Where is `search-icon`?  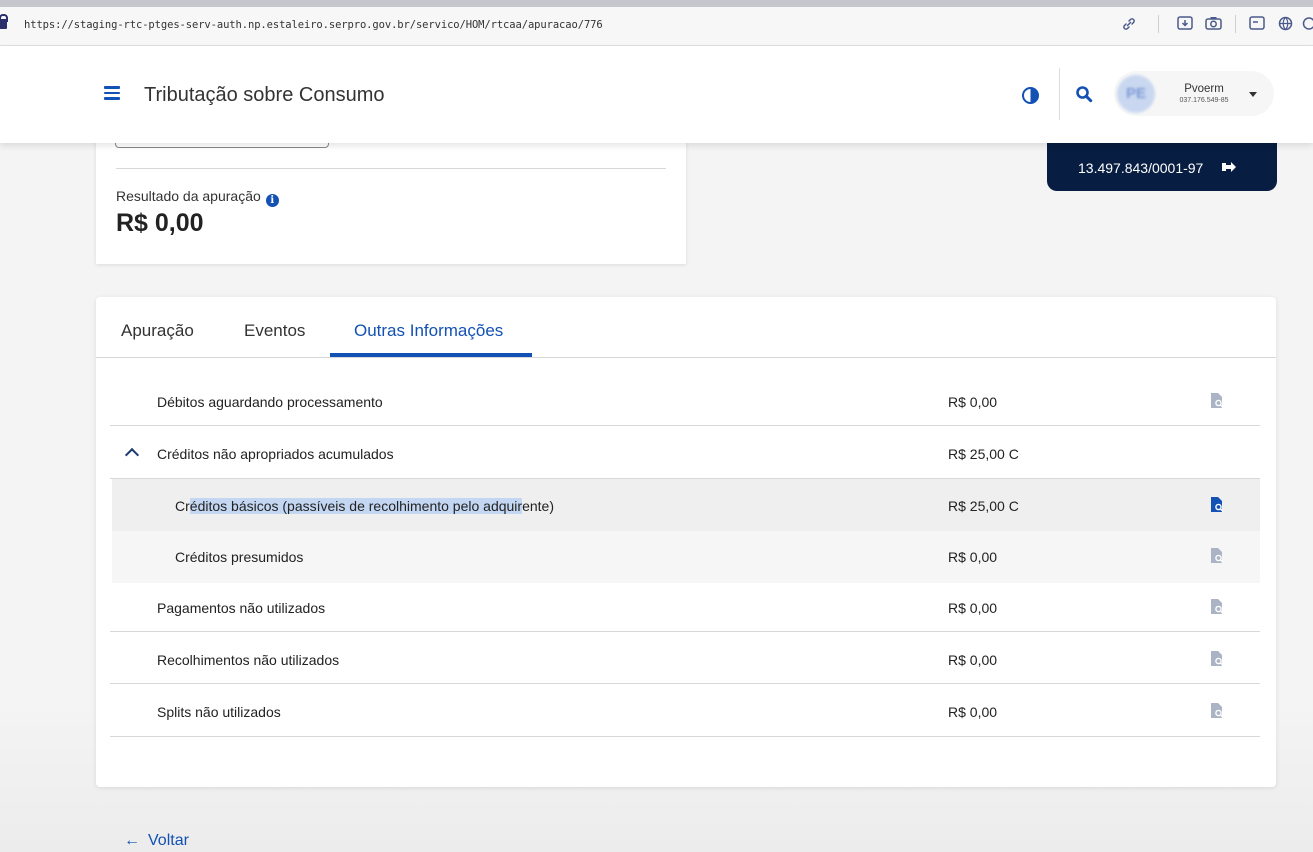
search-icon is located at coordinates (1084, 94).